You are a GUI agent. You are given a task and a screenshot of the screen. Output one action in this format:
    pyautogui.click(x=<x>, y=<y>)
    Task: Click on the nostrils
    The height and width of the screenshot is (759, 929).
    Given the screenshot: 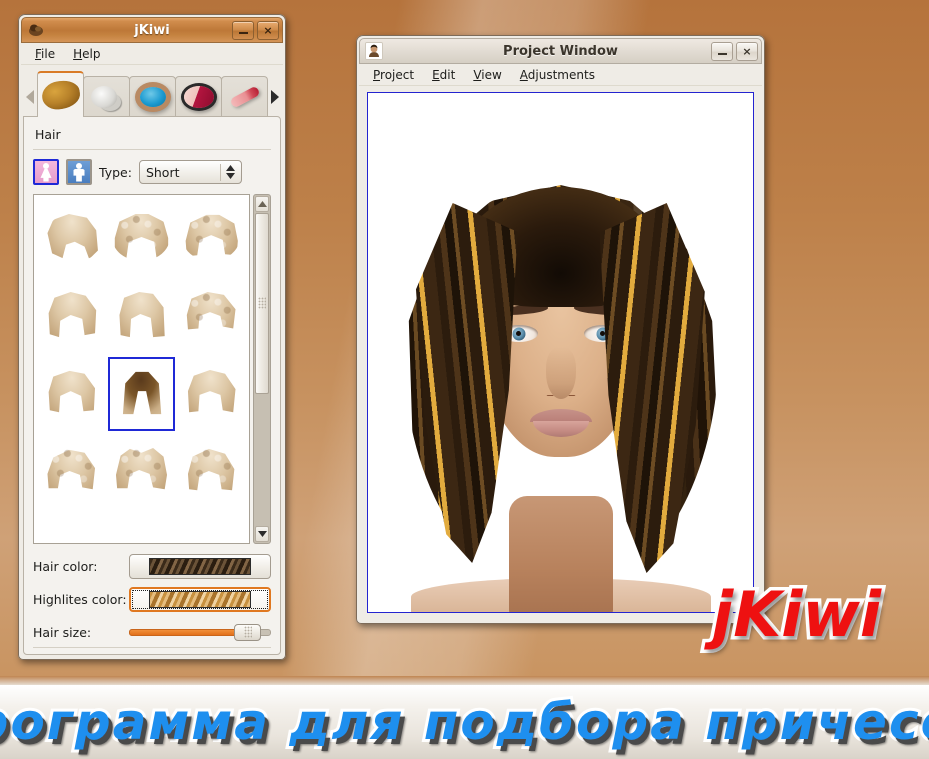 What is the action you would take?
    pyautogui.click(x=560, y=395)
    